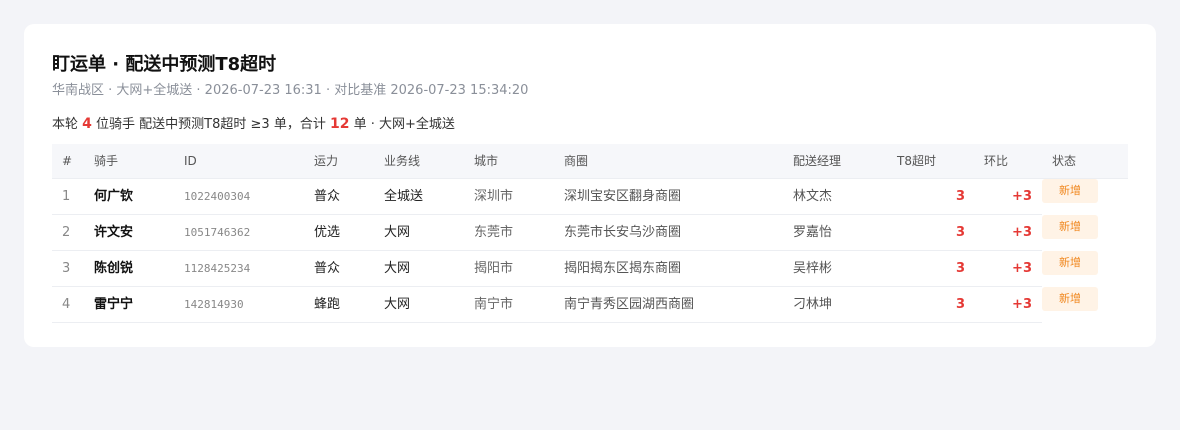 The height and width of the screenshot is (430, 1180). Describe the element at coordinates (813, 232) in the screenshot. I see `delivery-manager: 罗嘉怡` at that location.